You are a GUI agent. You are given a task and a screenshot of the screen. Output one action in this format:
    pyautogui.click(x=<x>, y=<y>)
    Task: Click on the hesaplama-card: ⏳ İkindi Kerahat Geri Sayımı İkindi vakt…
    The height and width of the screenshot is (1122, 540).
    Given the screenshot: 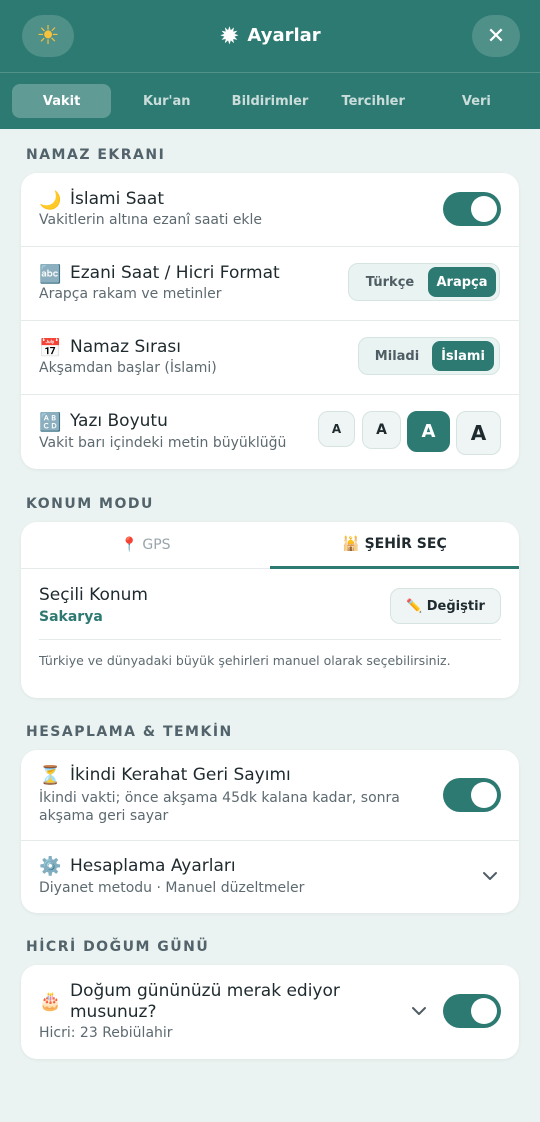 What is the action you would take?
    pyautogui.click(x=270, y=831)
    